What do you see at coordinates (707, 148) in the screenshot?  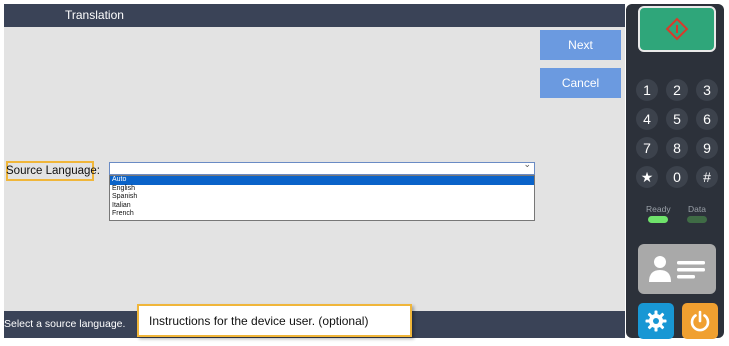 I see `keypad-key-9: 9` at bounding box center [707, 148].